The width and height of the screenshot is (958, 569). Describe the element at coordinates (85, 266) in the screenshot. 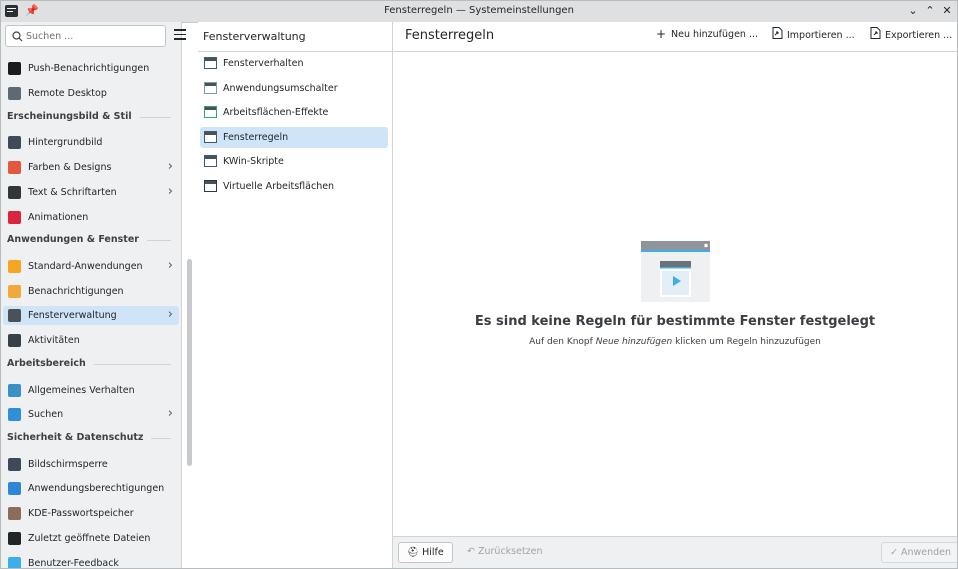

I see `sidebar-item-label: Standard-Anwendungen` at that location.